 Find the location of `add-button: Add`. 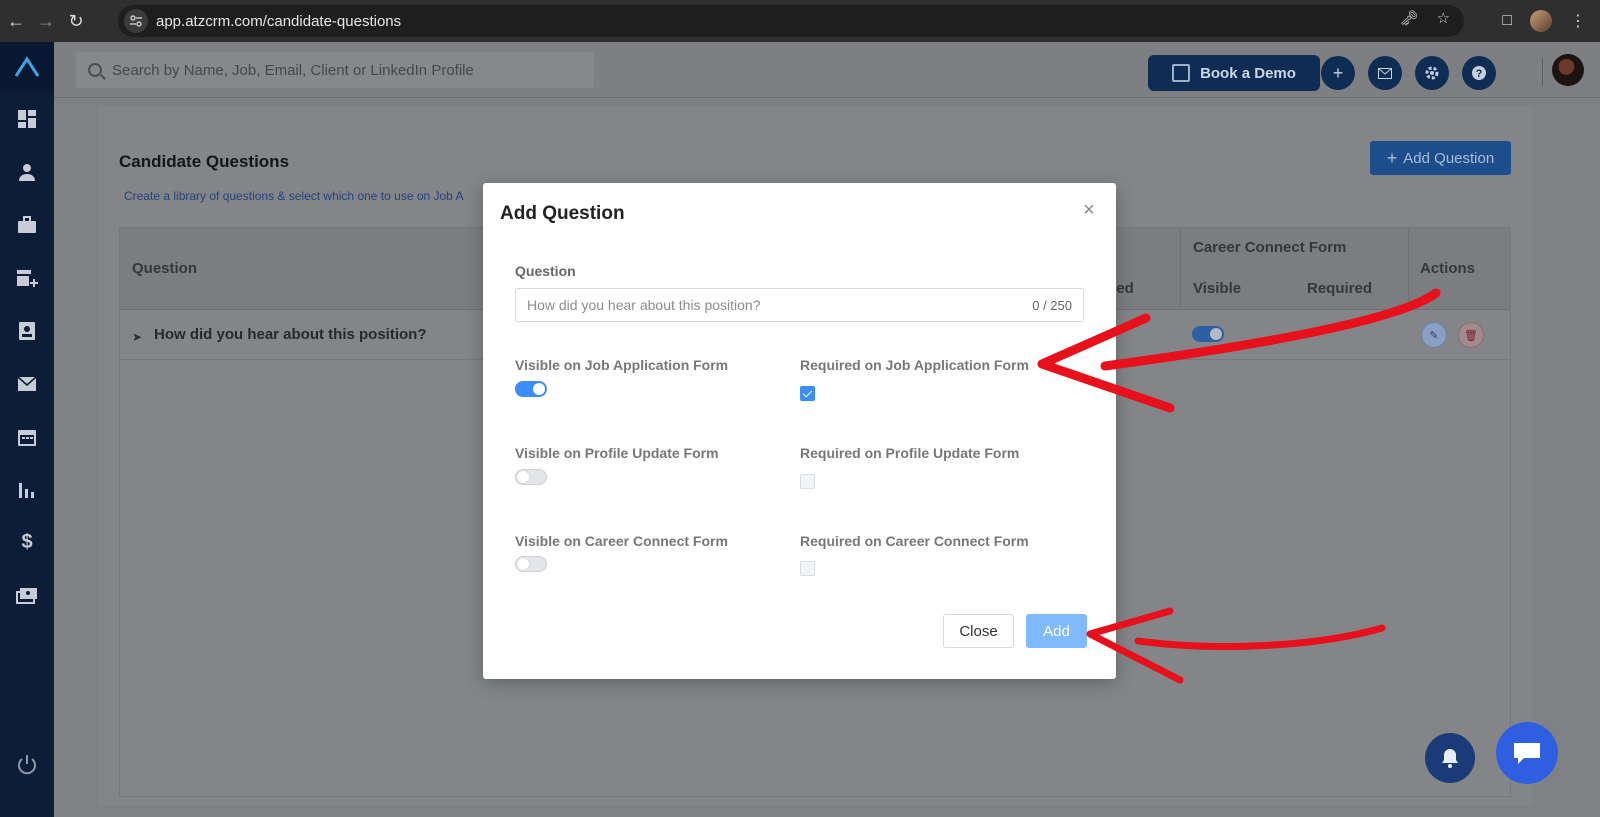

add-button: Add is located at coordinates (1056, 631).